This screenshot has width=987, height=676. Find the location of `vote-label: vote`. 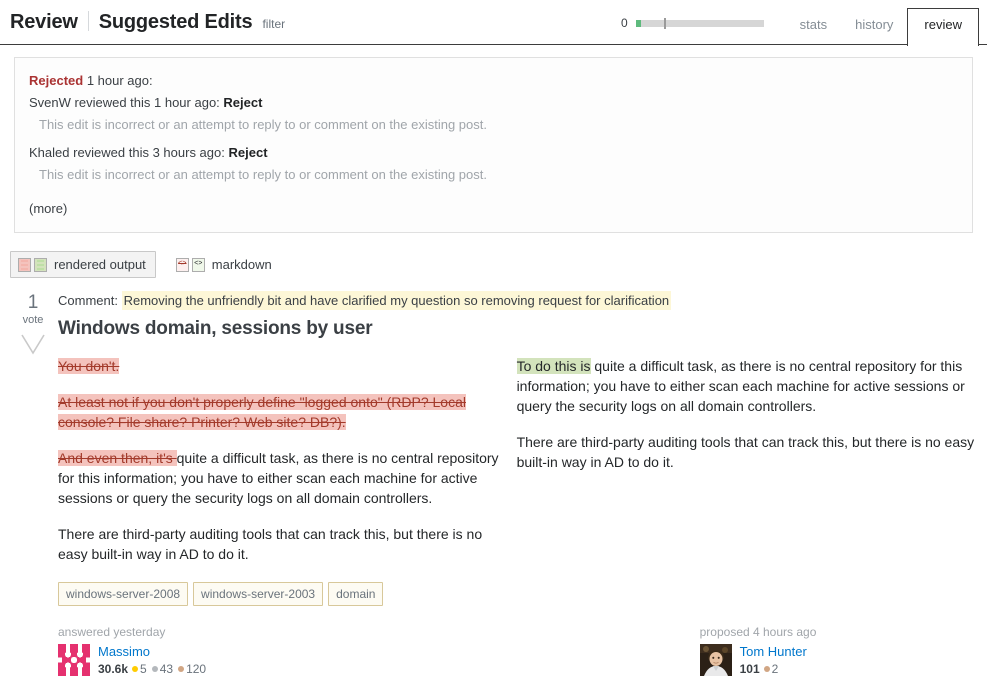

vote-label: vote is located at coordinates (33, 320).